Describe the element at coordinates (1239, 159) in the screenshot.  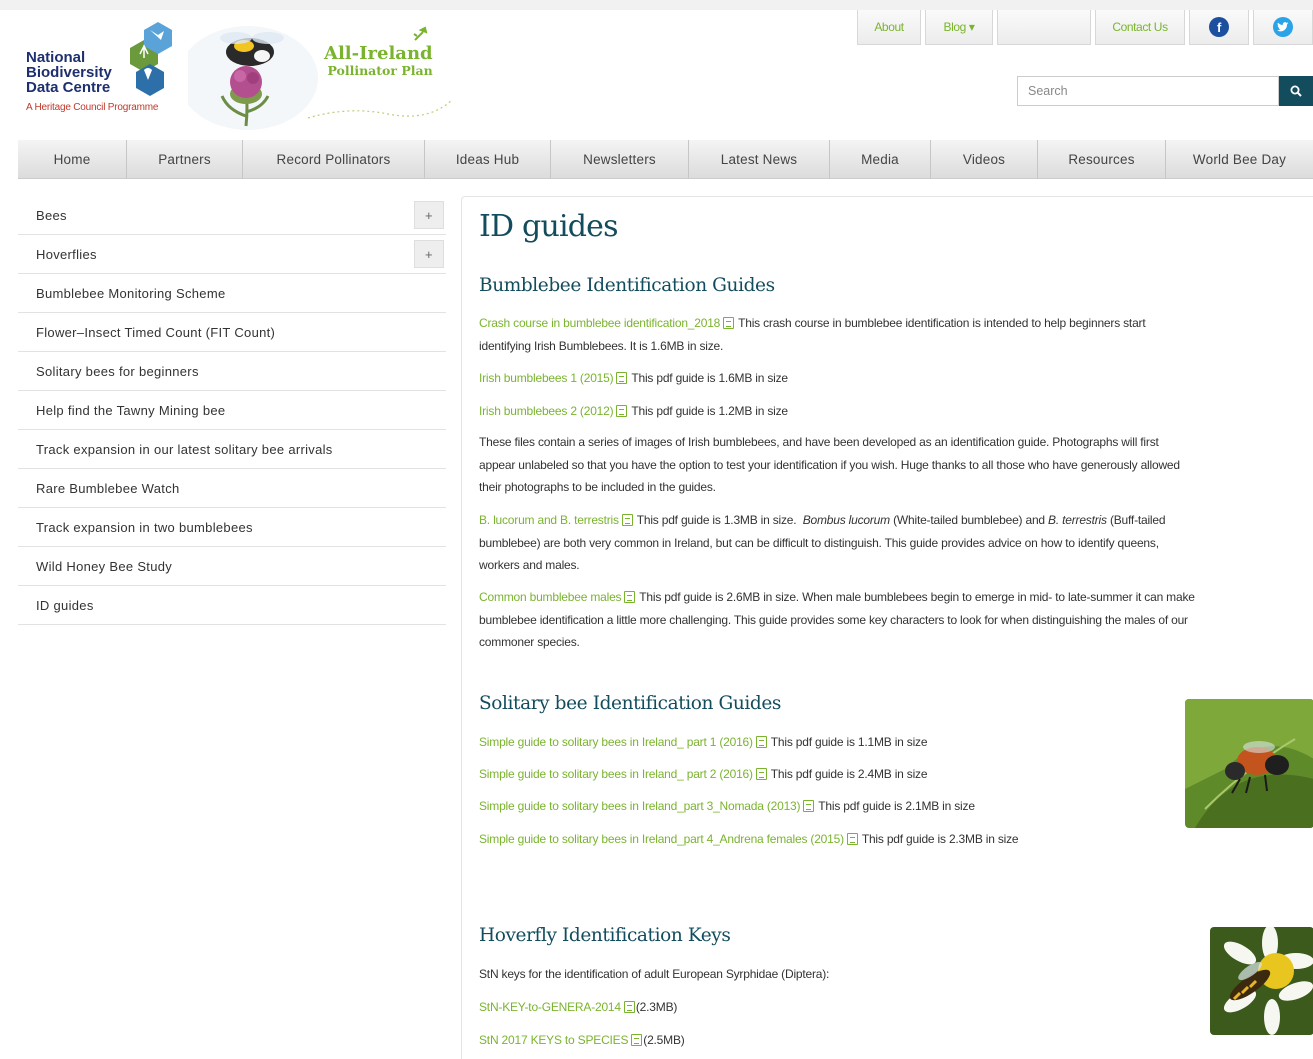
I see `nav-world-bee-day: World Bee Day` at that location.